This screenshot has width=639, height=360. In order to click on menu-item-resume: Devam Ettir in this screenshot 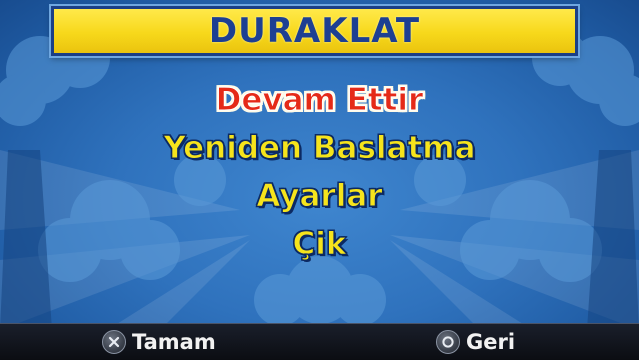, I will do `click(319, 100)`.